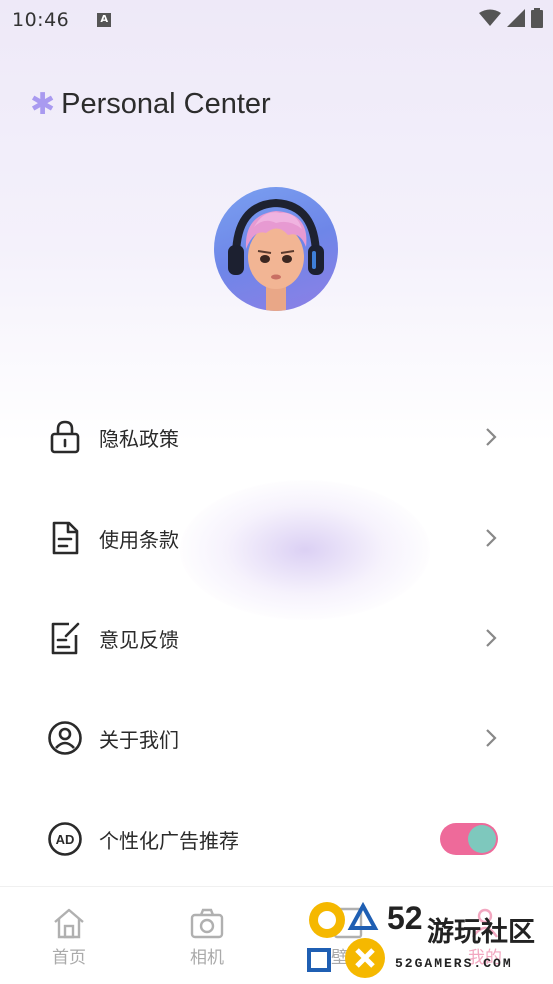  Describe the element at coordinates (41, 20) in the screenshot. I see `status-time: 10:46` at that location.